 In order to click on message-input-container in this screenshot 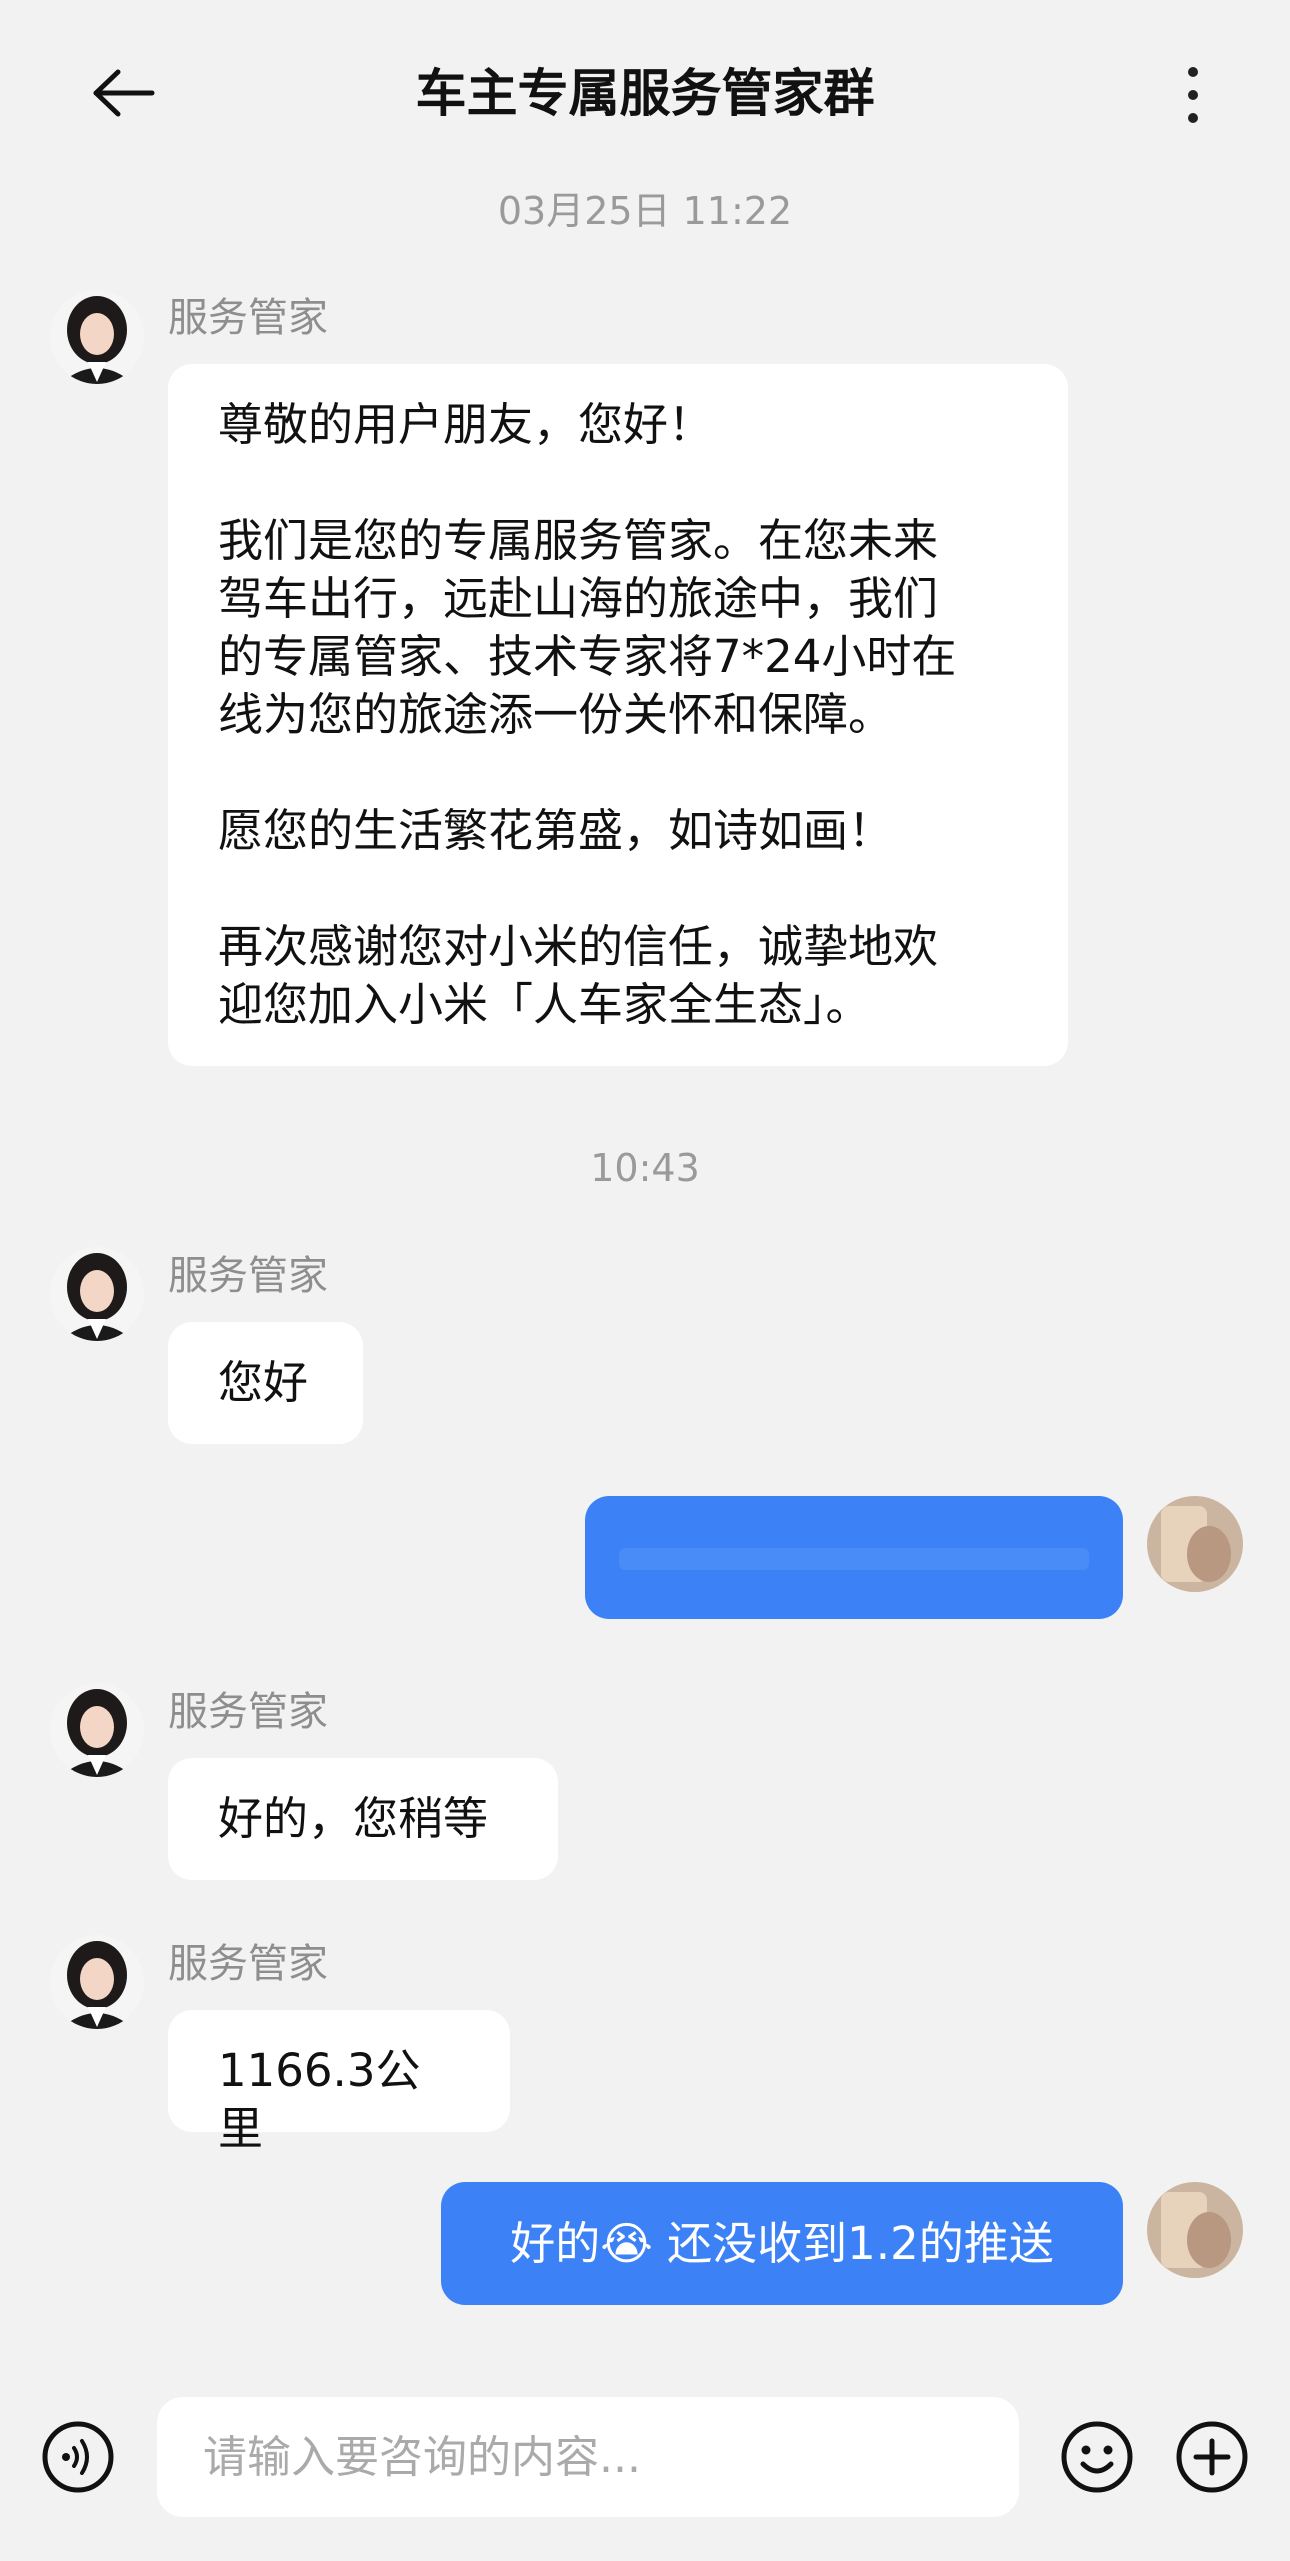, I will do `click(588, 2457)`.